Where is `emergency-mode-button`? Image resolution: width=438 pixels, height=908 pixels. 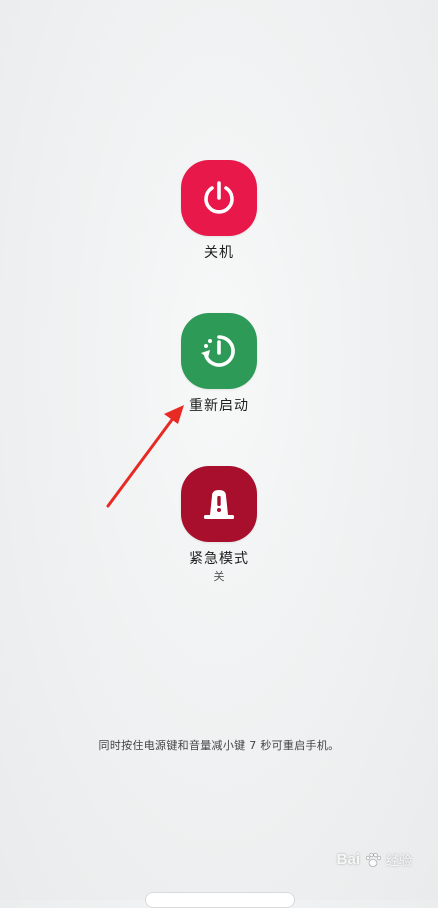
emergency-mode-button is located at coordinates (219, 504).